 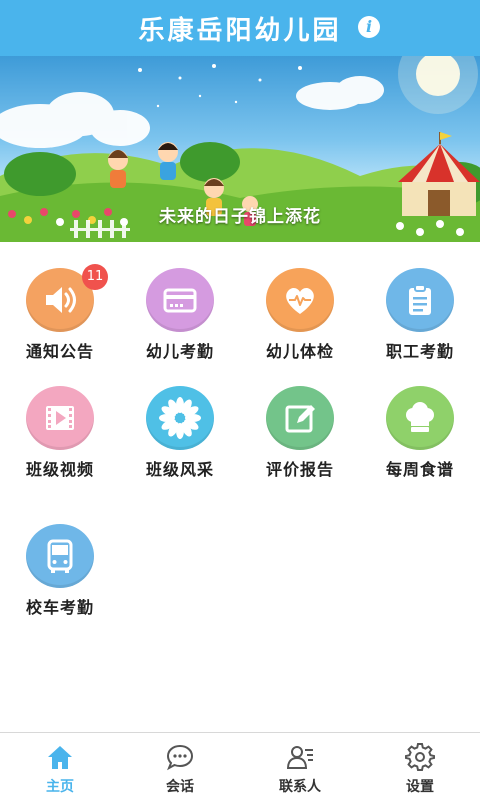 What do you see at coordinates (179, 469) in the screenshot?
I see `tile-label: 班级风采` at bounding box center [179, 469].